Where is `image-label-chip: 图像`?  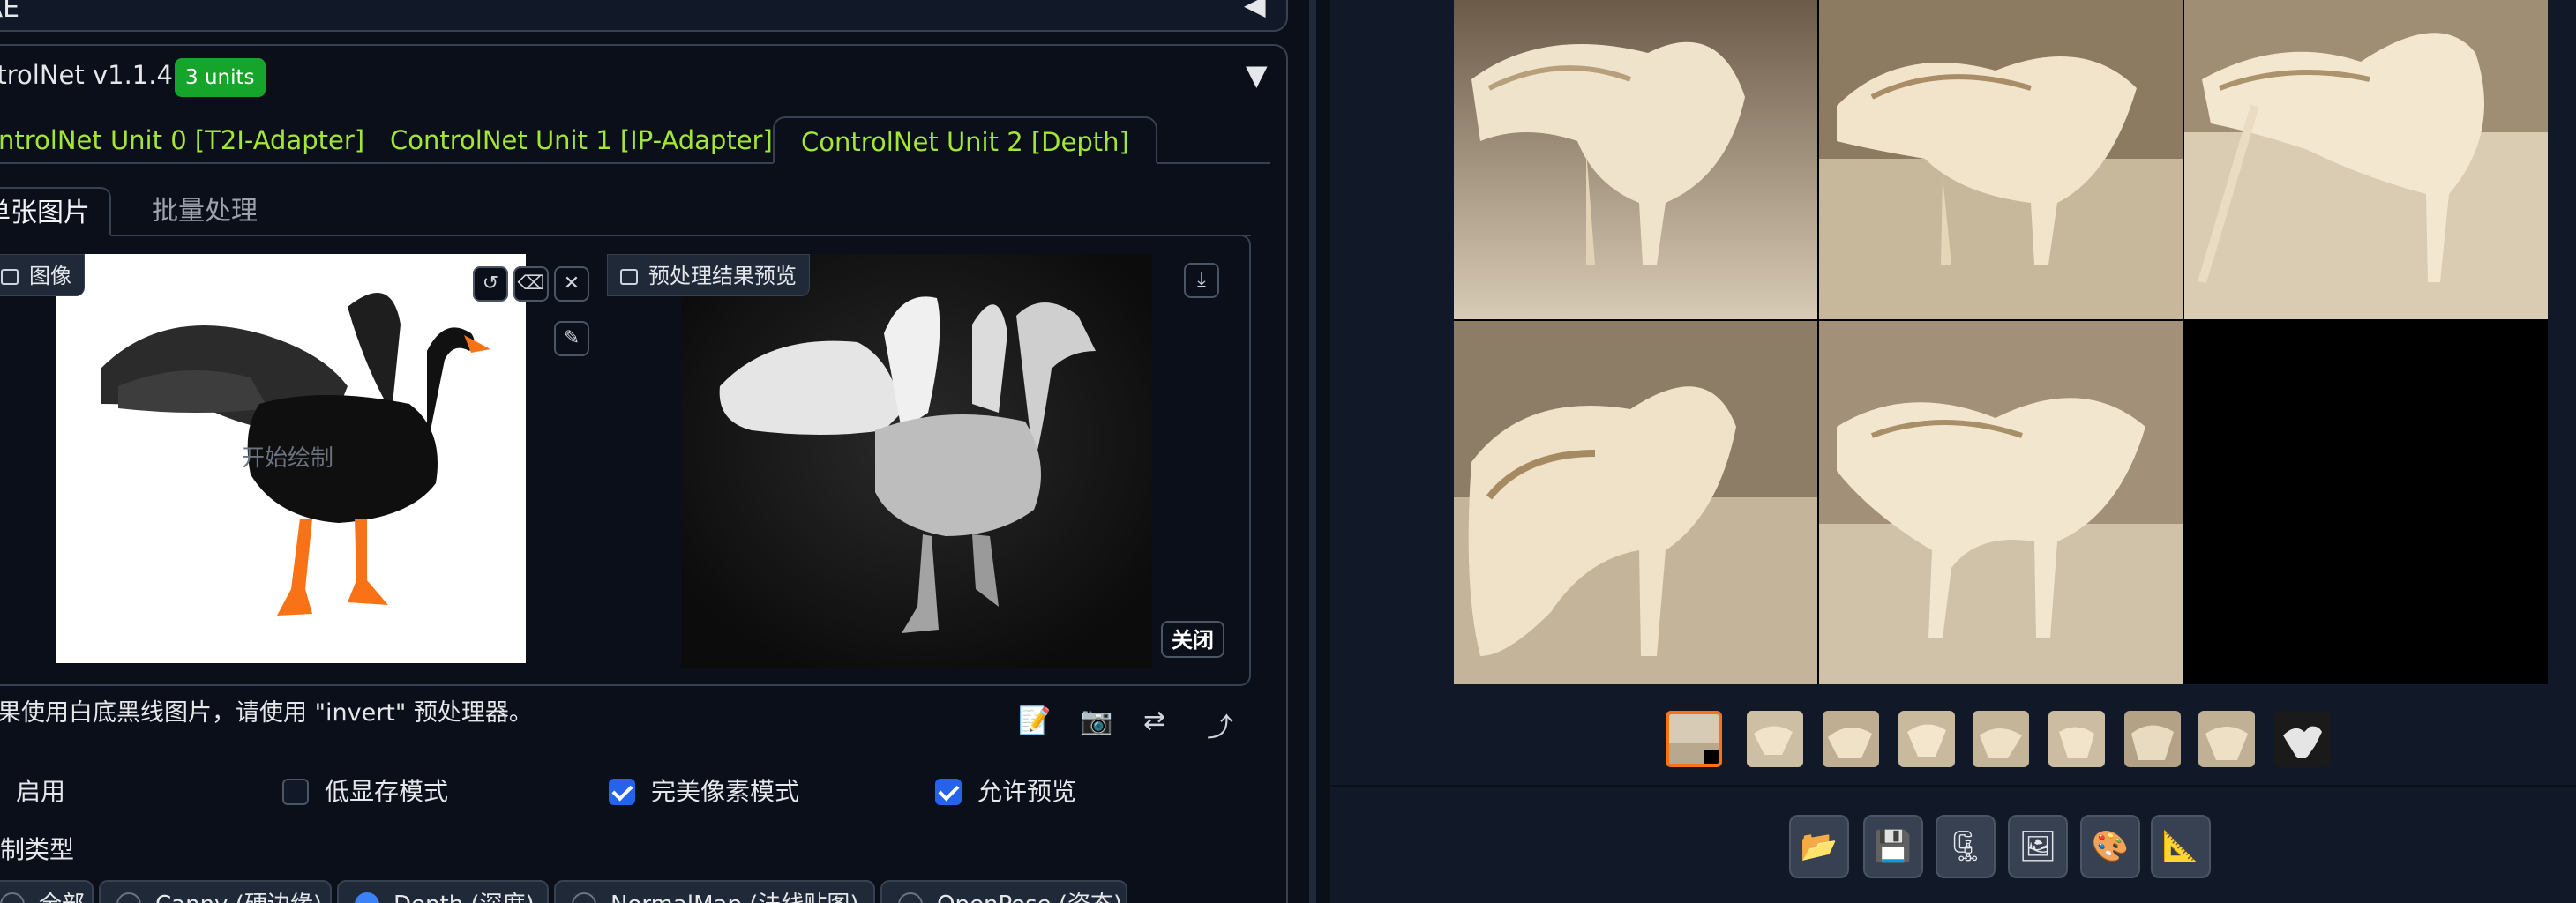 image-label-chip: 图像 is located at coordinates (42, 275).